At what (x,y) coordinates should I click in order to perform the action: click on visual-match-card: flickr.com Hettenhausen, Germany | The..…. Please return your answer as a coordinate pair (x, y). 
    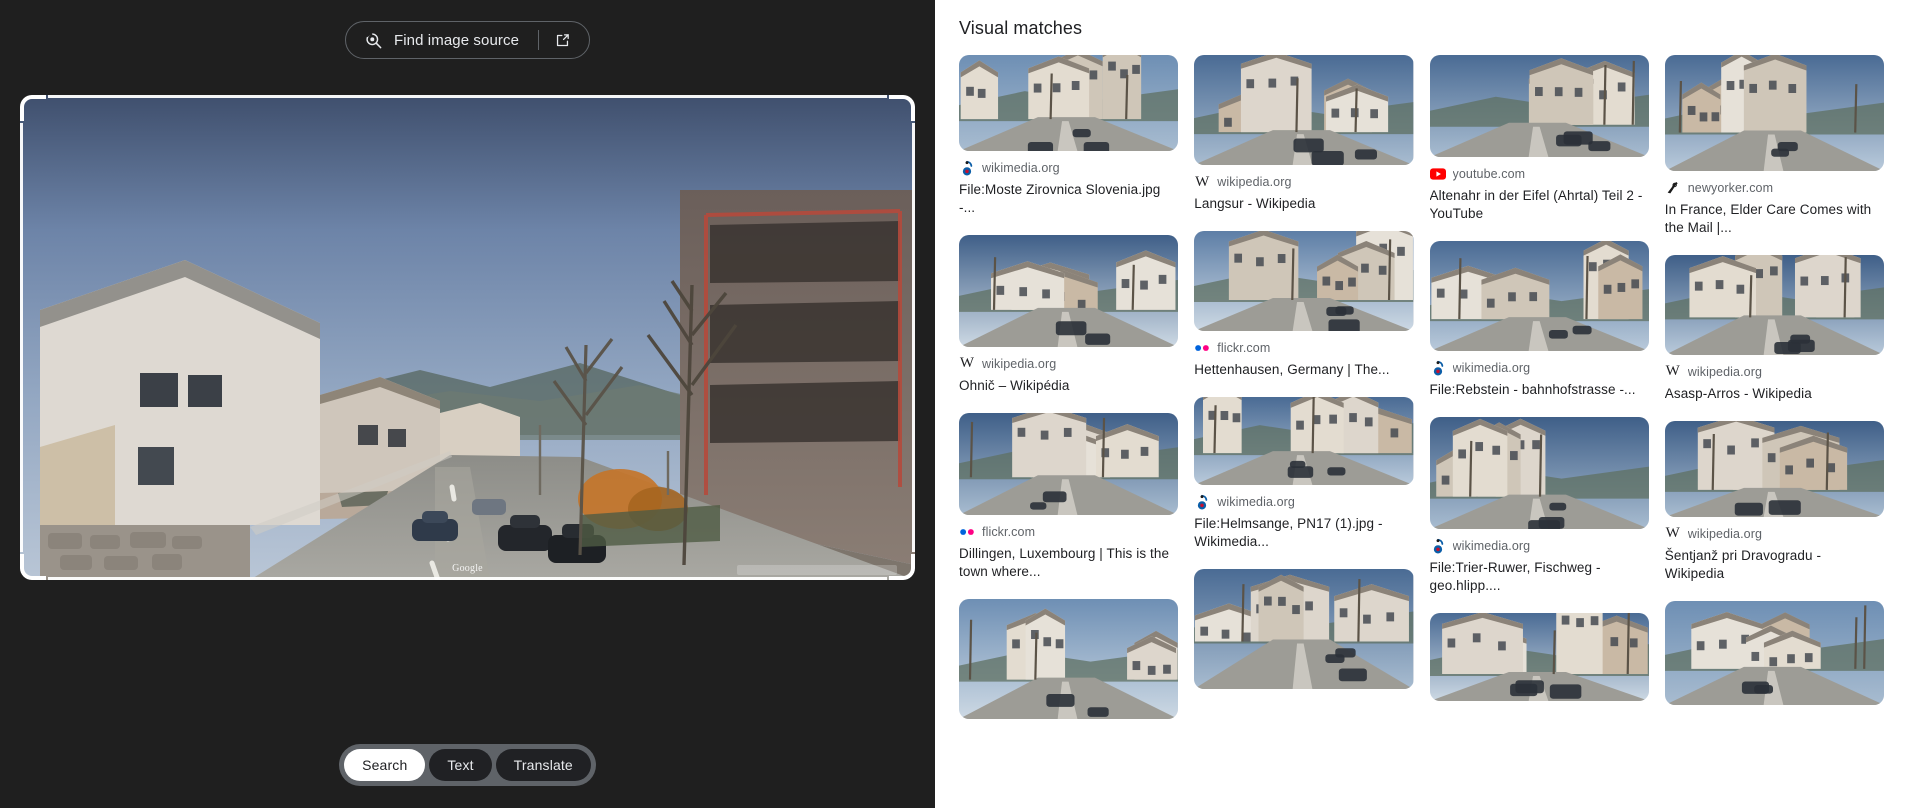
    Looking at the image, I should click on (1304, 304).